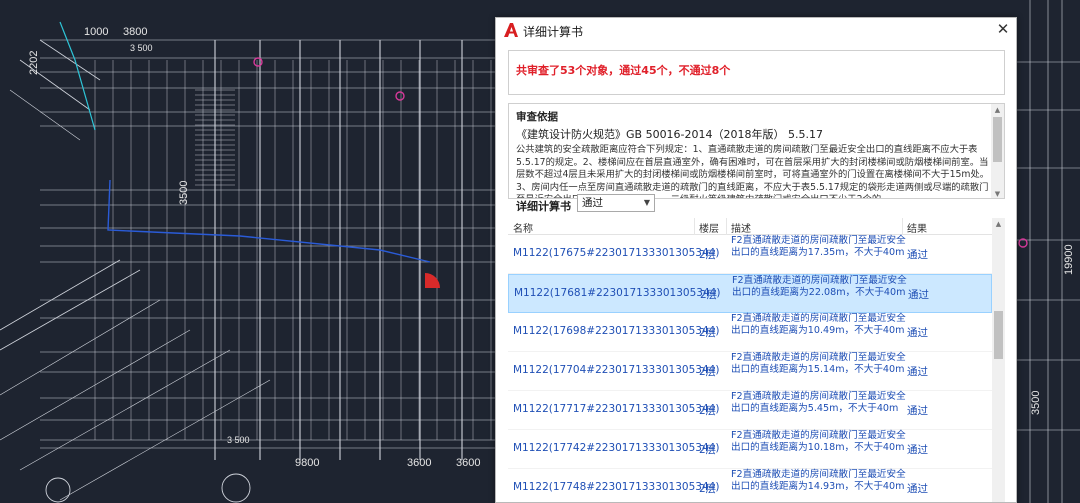 The height and width of the screenshot is (503, 1080). I want to click on basis-heading: 审查依据, so click(537, 117).